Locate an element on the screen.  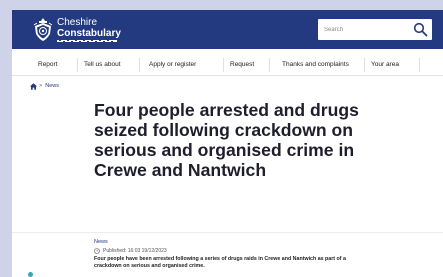
nav-item-thanks-and-complaints: Thanks and complaints is located at coordinates (315, 65).